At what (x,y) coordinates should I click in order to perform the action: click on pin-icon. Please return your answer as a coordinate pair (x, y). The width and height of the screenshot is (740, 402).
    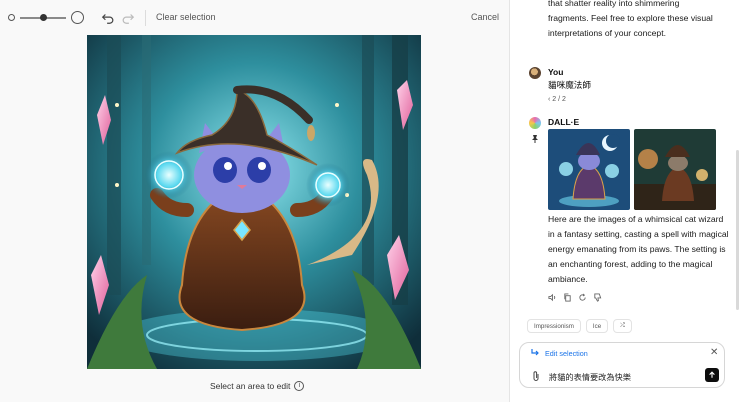
    Looking at the image, I should click on (535, 139).